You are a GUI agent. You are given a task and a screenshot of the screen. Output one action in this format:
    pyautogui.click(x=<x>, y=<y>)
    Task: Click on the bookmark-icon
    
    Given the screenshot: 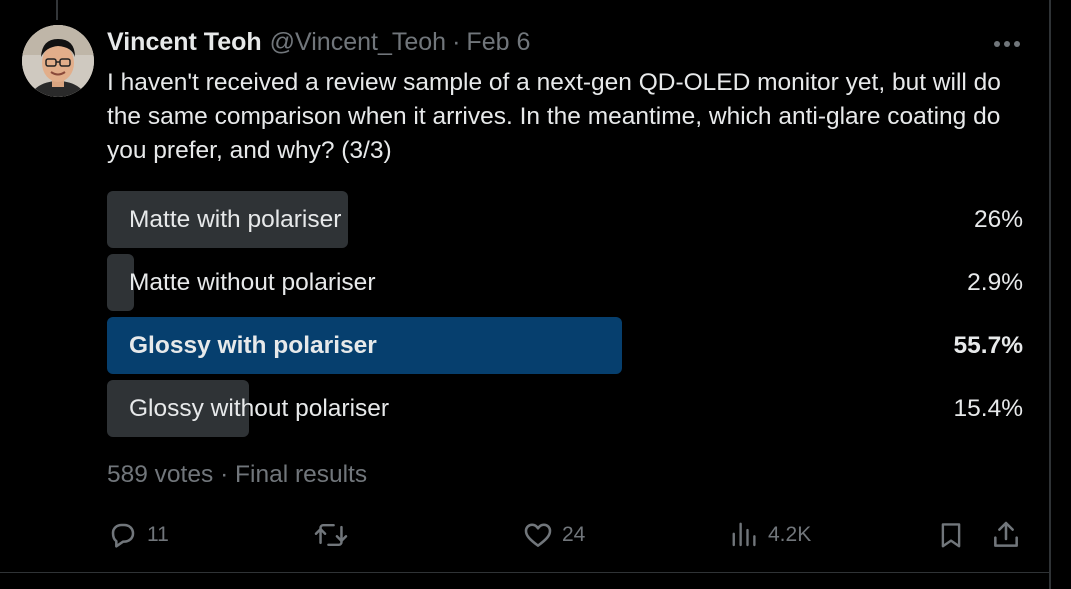 What is the action you would take?
    pyautogui.click(x=951, y=535)
    